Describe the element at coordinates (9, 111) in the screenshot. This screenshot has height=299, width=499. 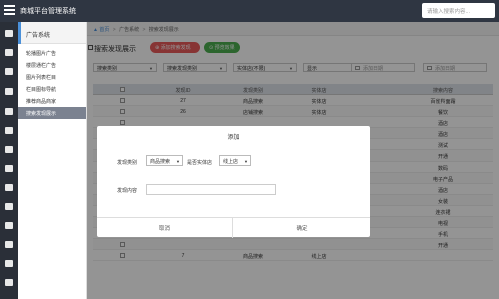
I see `gift-icon` at that location.